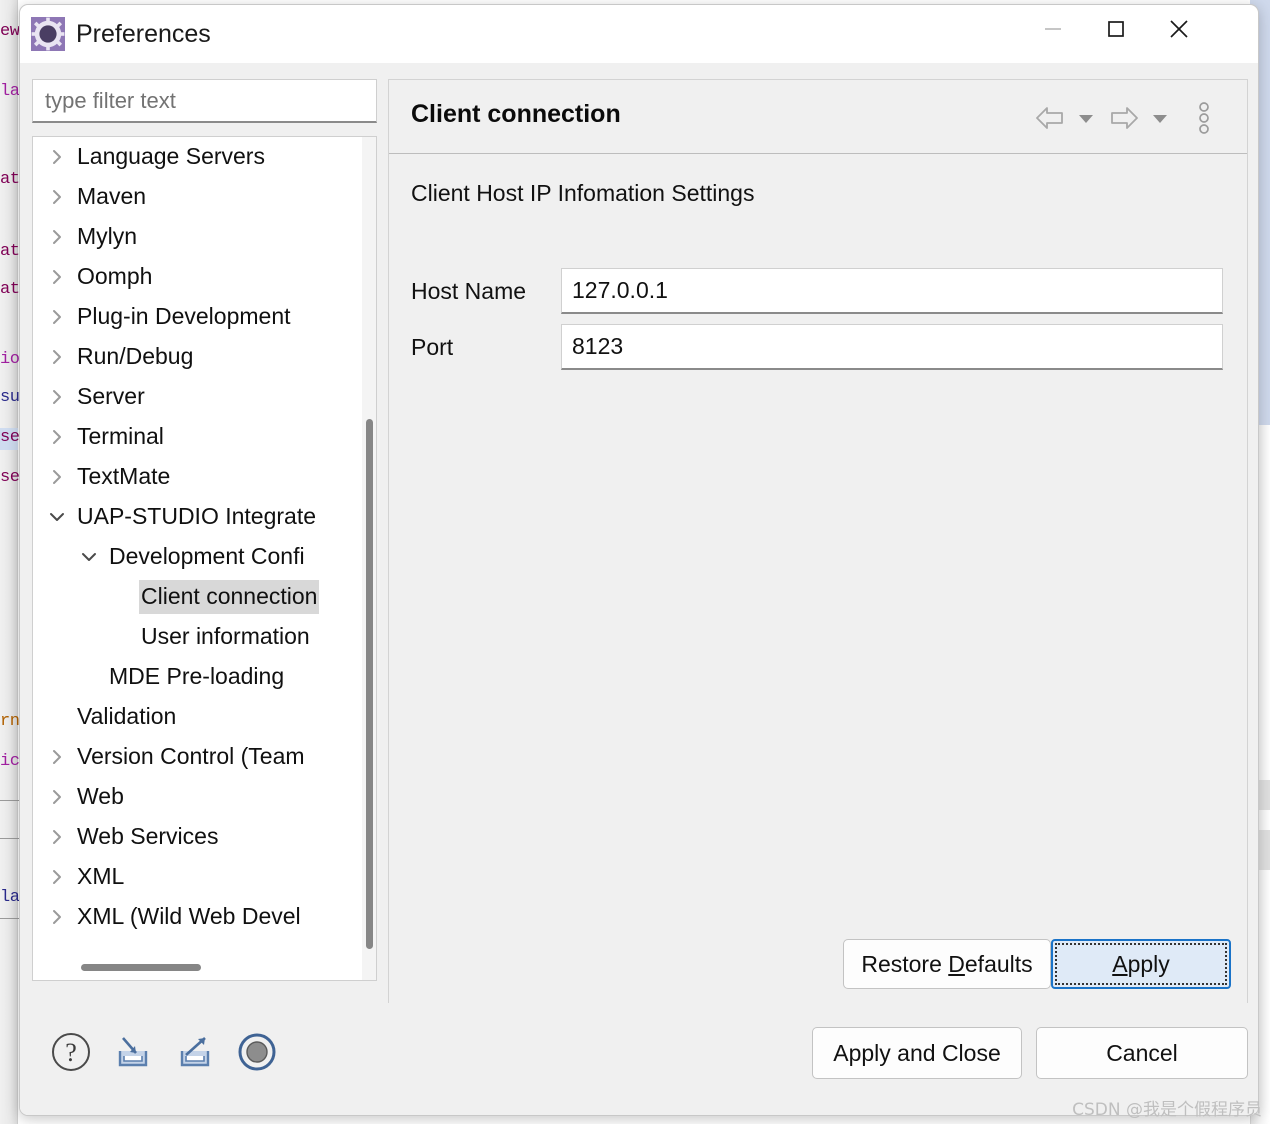  I want to click on settings-group-label: Client Host IP Infomation Settings, so click(583, 193).